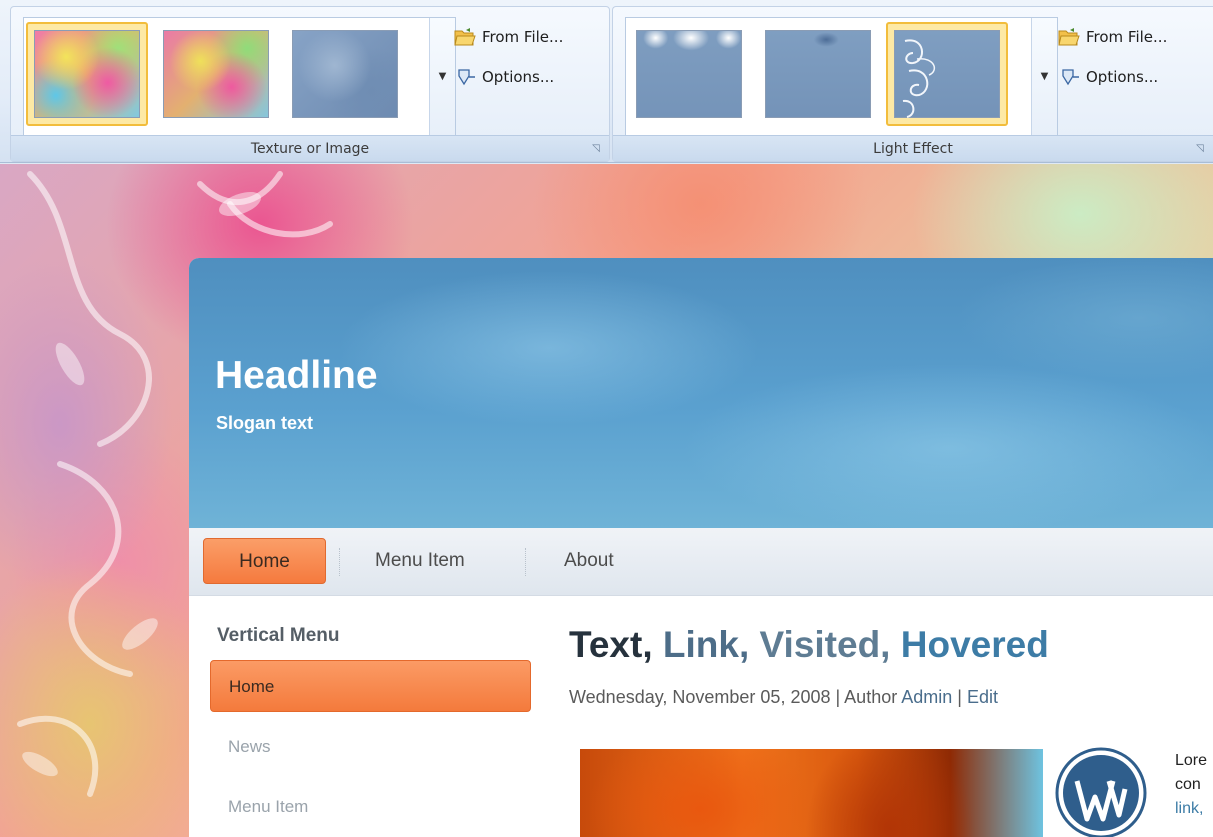 This screenshot has width=1213, height=837. Describe the element at coordinates (589, 561) in the screenshot. I see `nav-item-about: About` at that location.